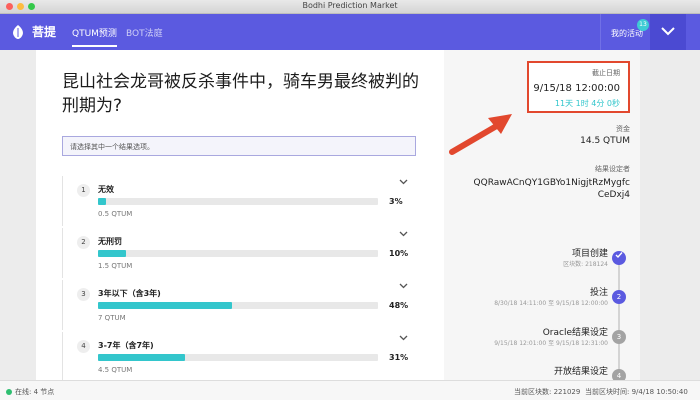  Describe the element at coordinates (112, 318) in the screenshot. I see `option-amount: 7 QTUM` at that location.